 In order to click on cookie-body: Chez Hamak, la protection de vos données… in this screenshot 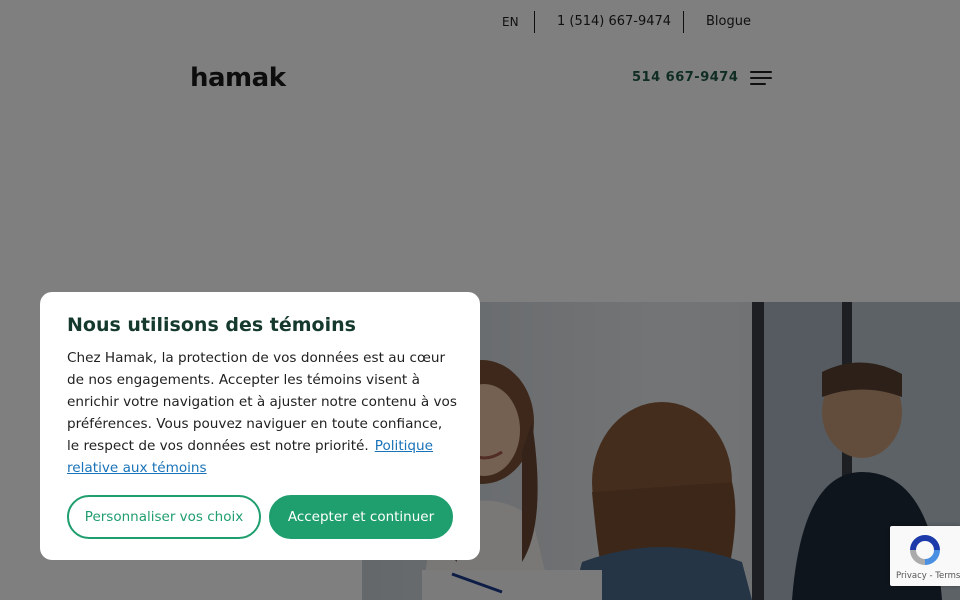, I will do `click(262, 413)`.